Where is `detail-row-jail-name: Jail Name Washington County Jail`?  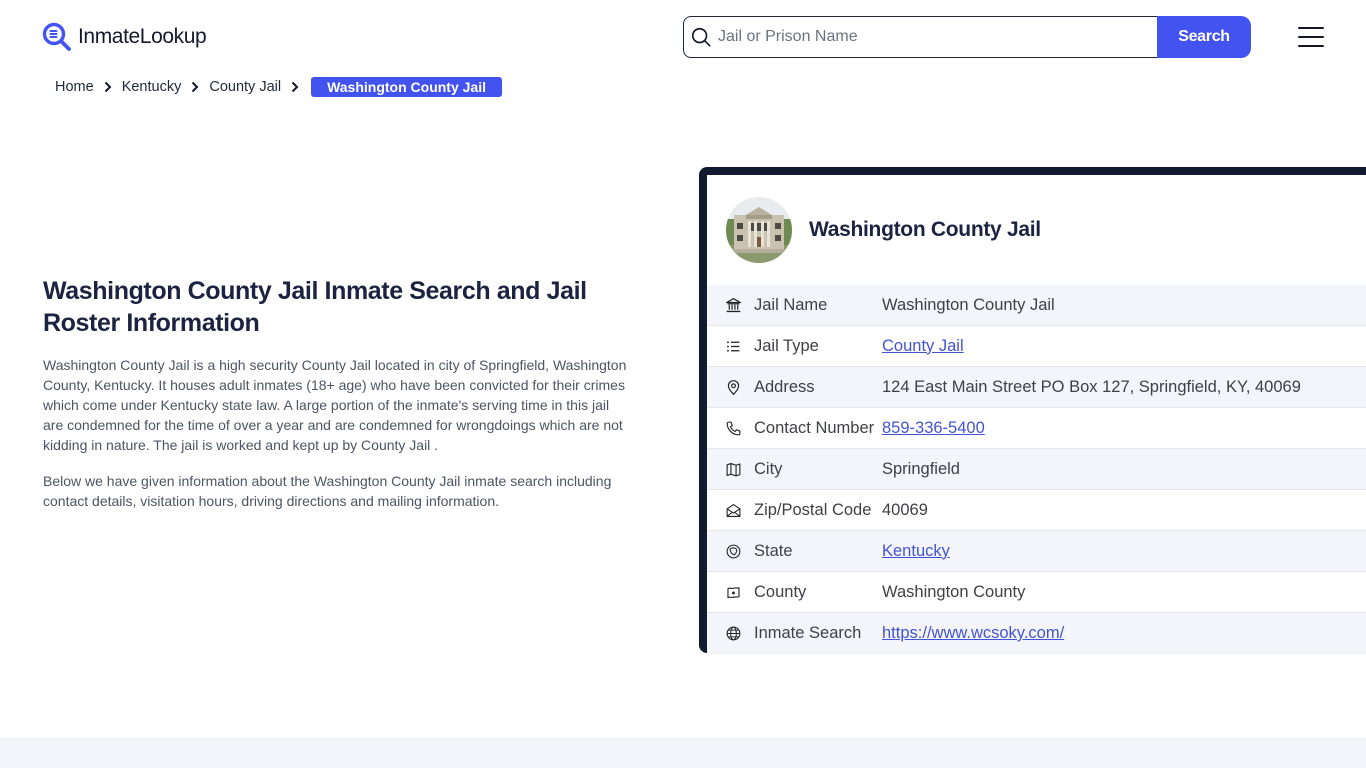
detail-row-jail-name: Jail Name Washington County Jail is located at coordinates (1036, 305).